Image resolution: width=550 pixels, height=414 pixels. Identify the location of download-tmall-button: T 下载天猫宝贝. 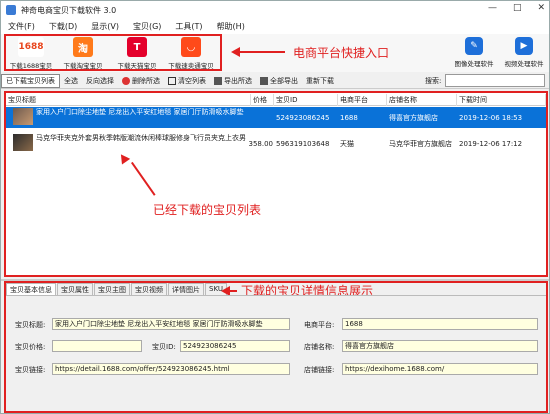
(137, 53).